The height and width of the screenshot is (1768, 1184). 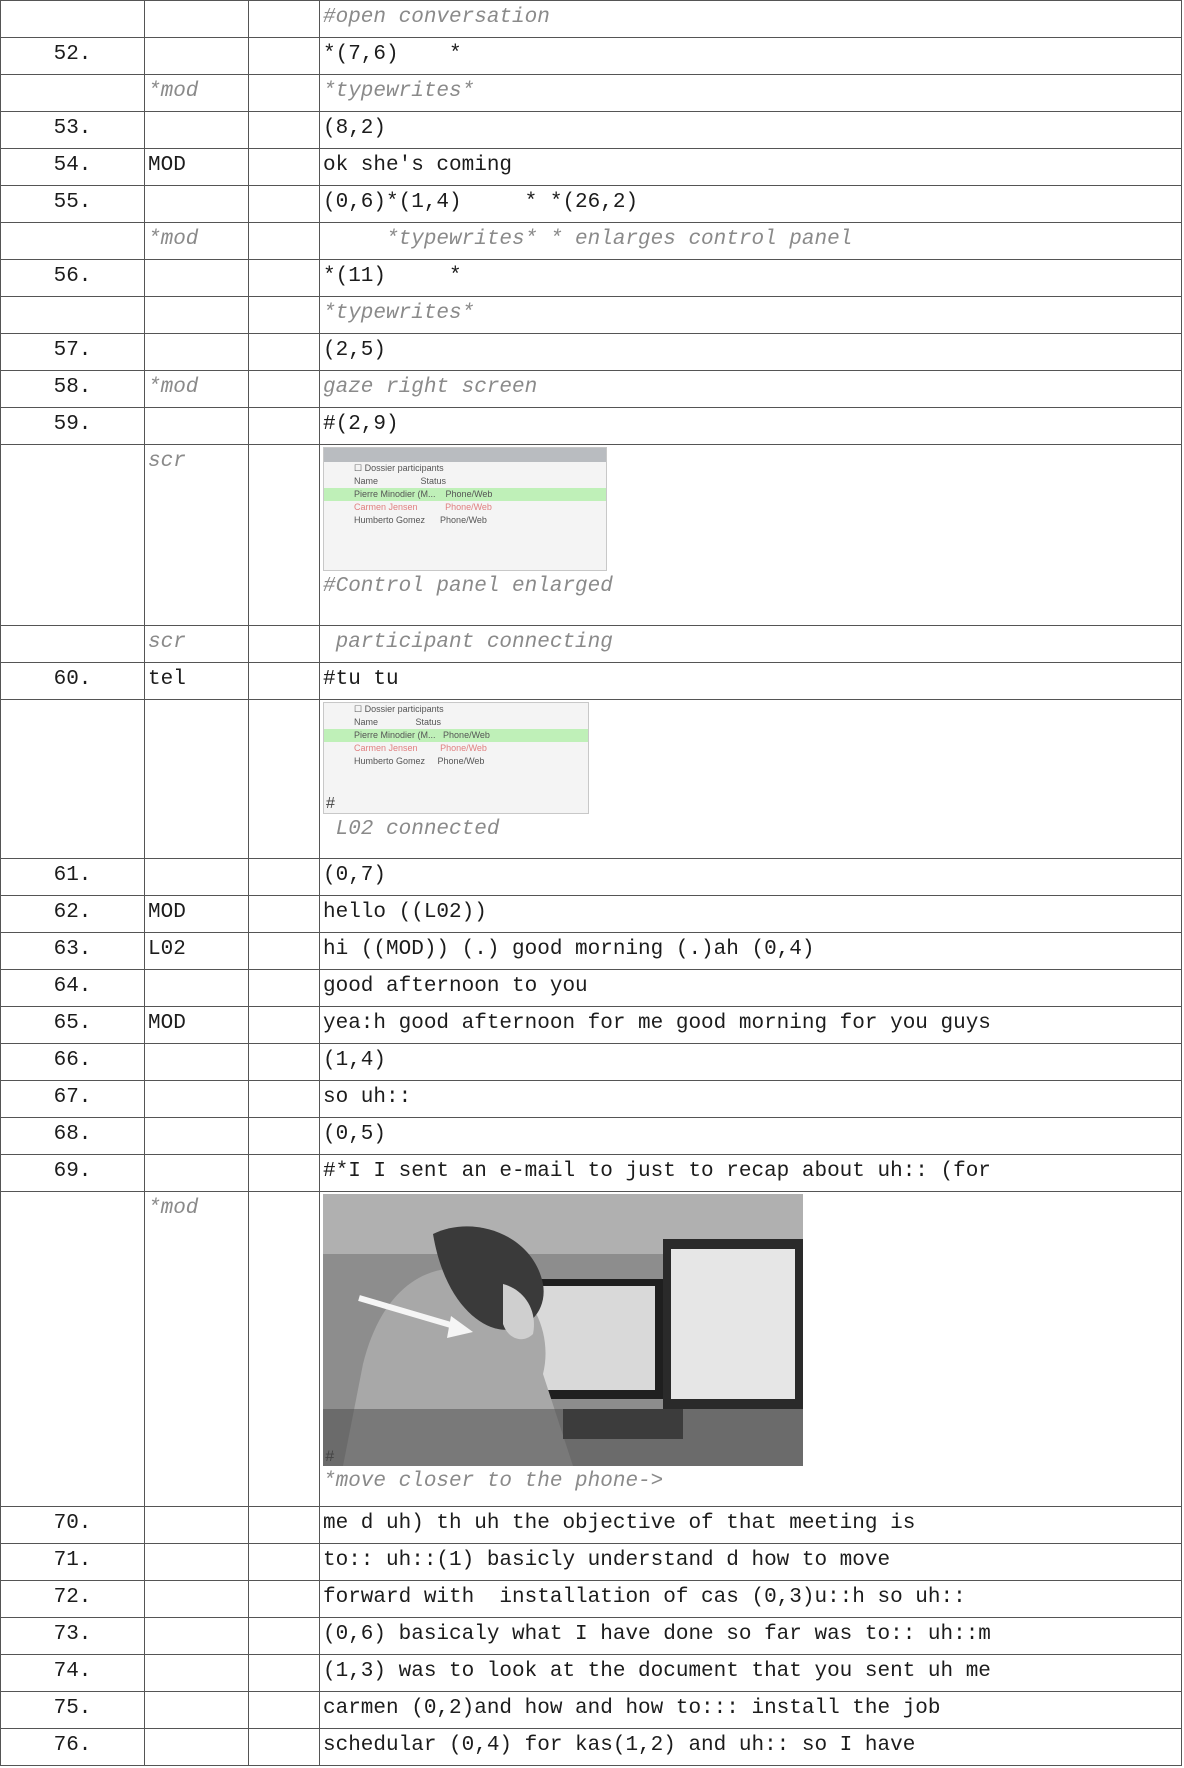 I want to click on table-row: #open conversation, so click(x=591, y=19).